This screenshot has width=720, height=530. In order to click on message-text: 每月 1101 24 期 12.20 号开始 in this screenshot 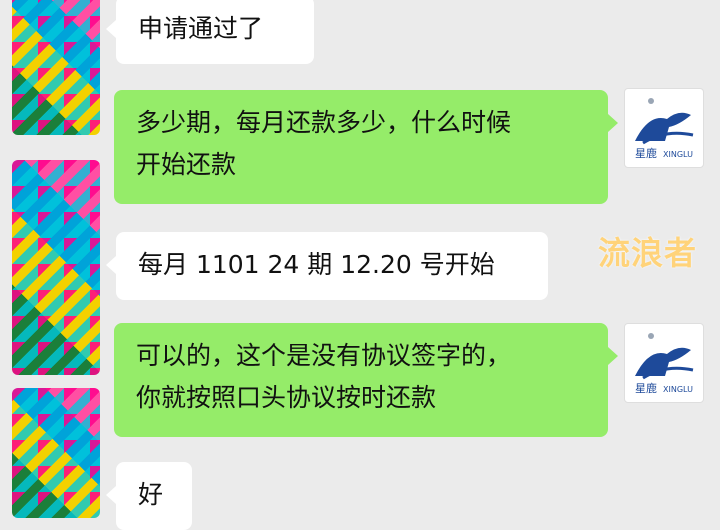, I will do `click(316, 264)`.